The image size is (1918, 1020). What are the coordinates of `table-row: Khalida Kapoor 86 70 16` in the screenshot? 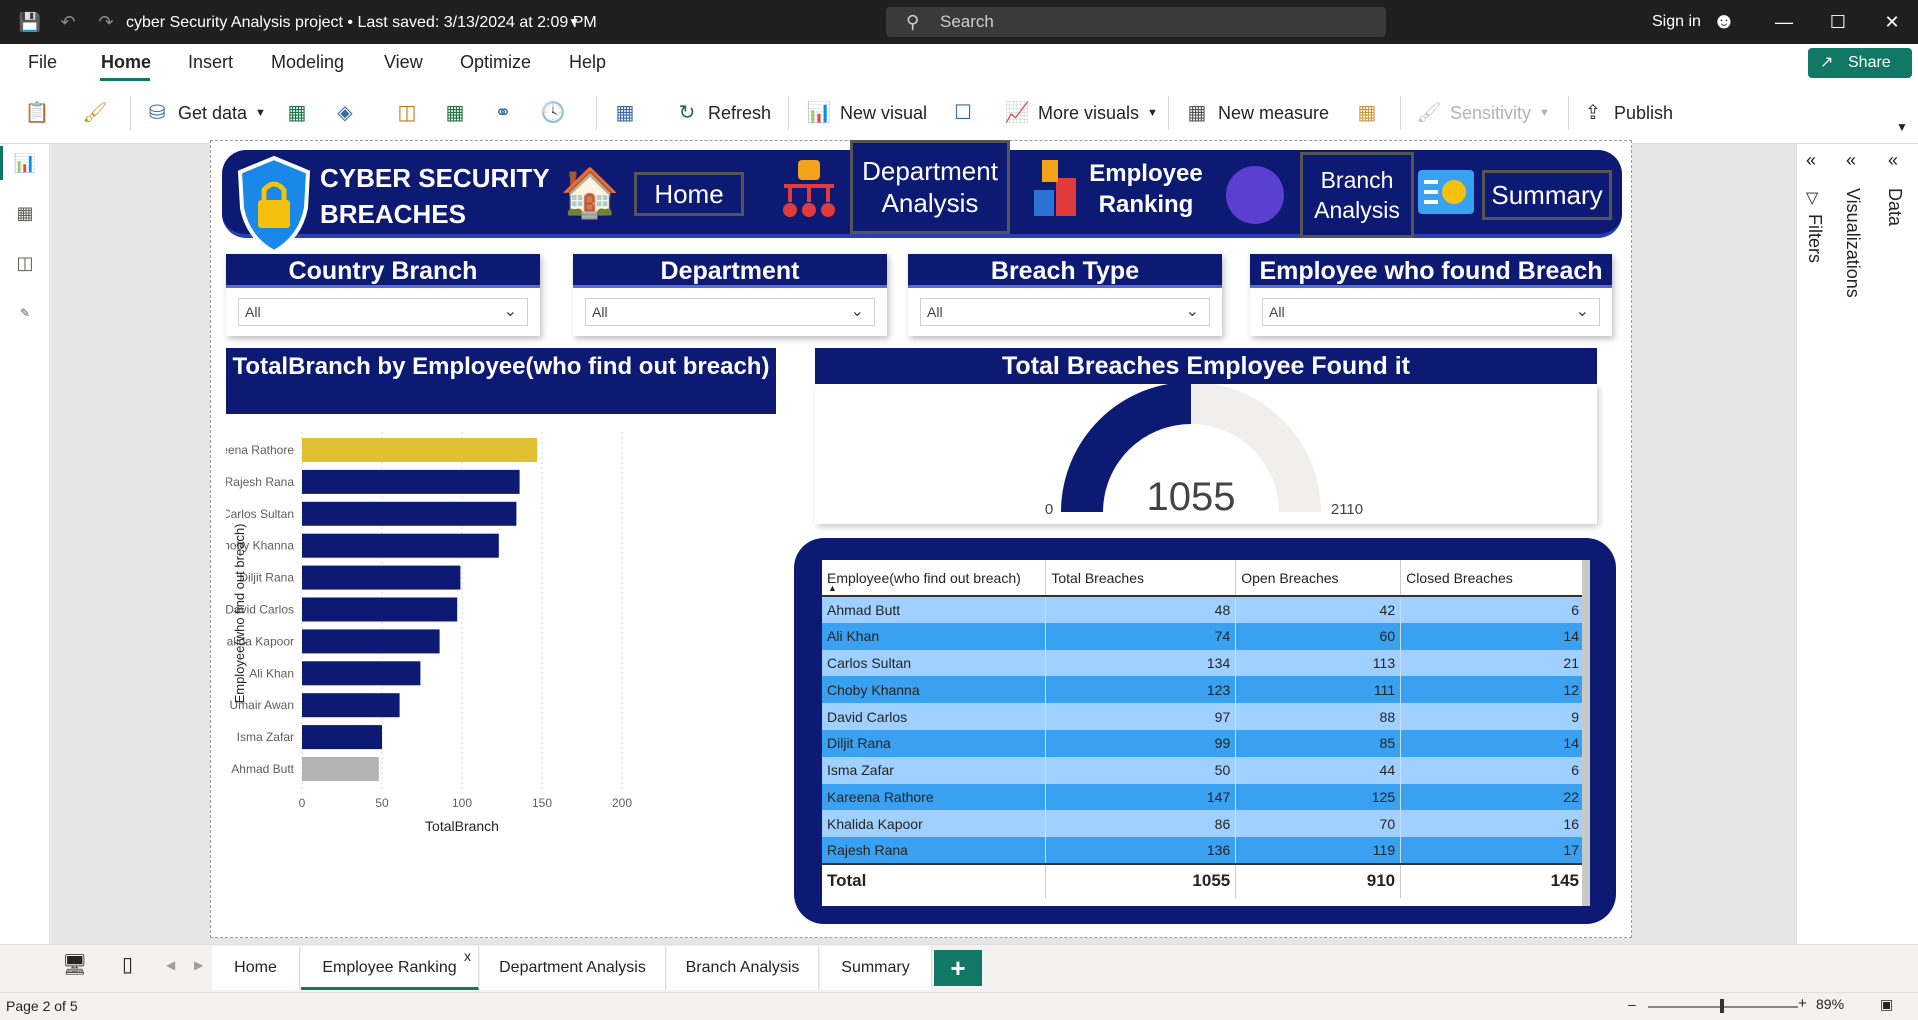 It's located at (1203, 824).